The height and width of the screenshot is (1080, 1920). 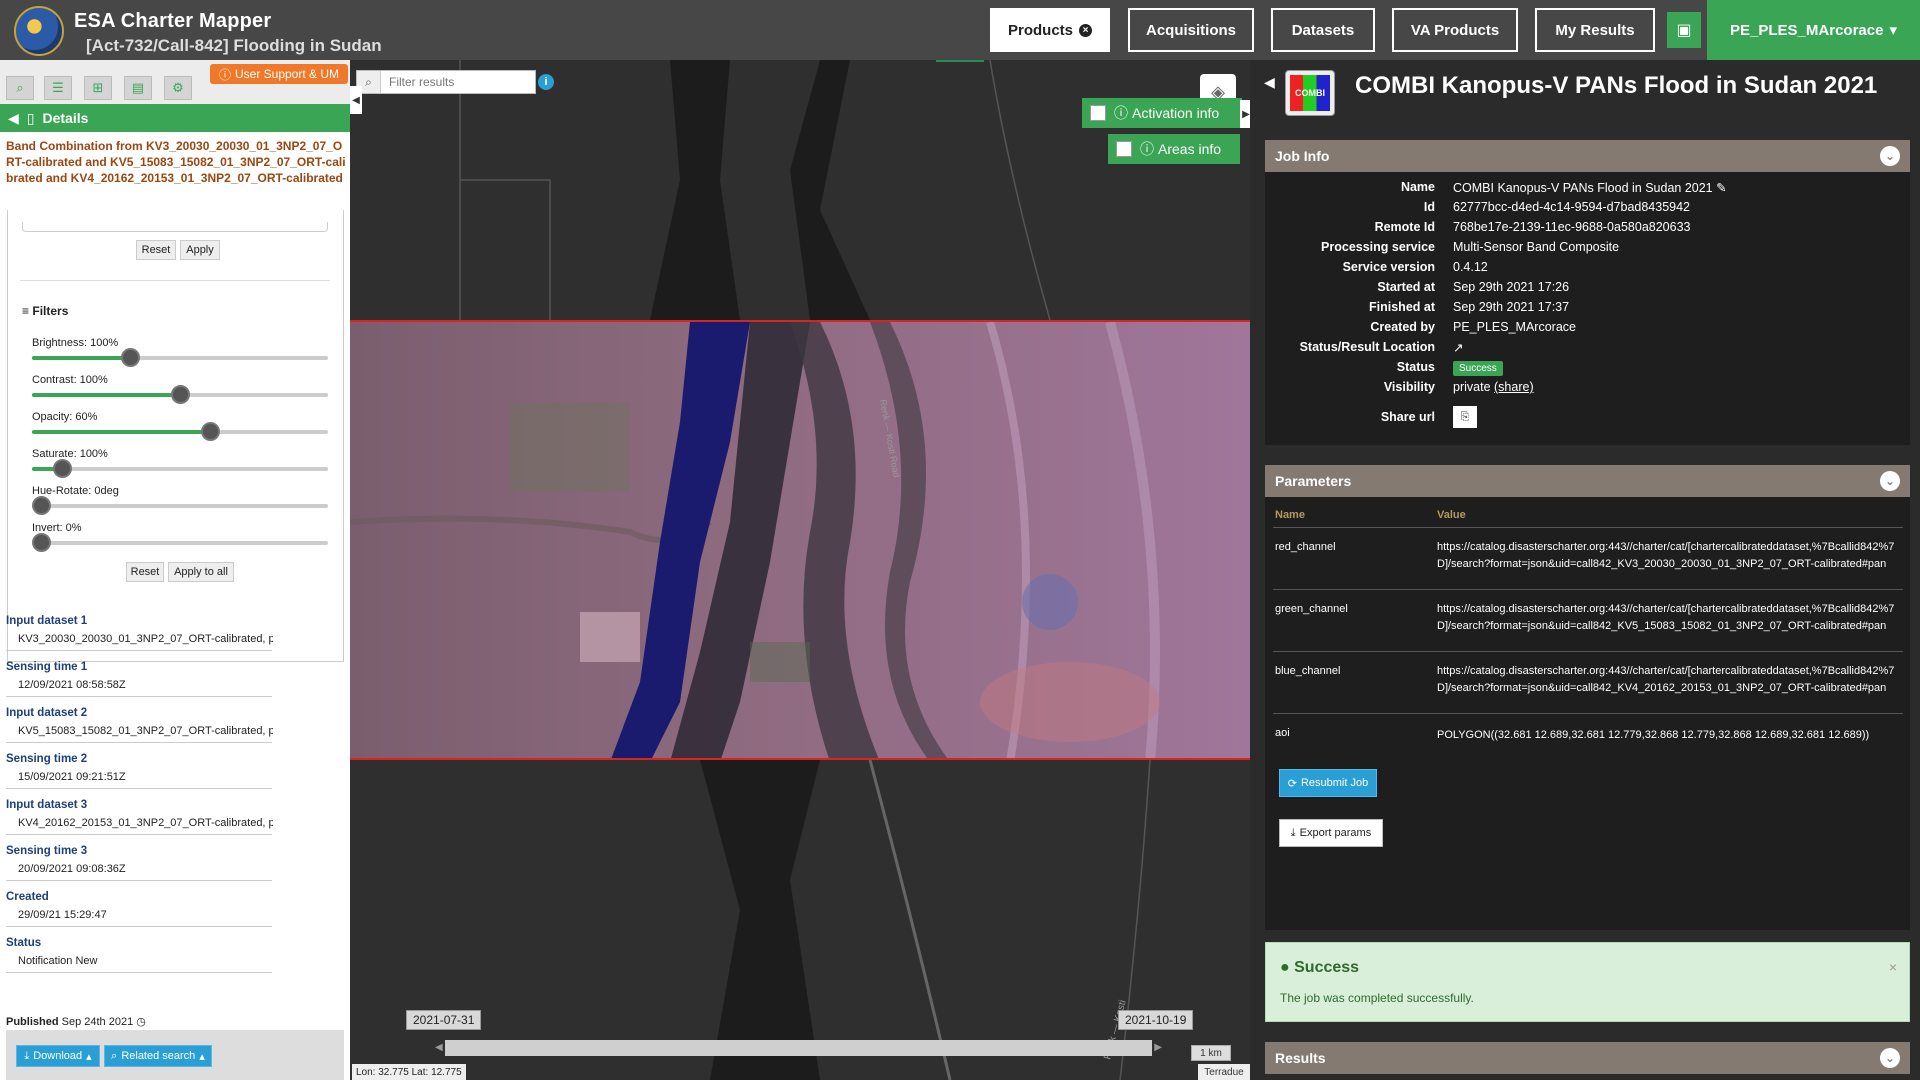 I want to click on collapsed-field, so click(x=175, y=227).